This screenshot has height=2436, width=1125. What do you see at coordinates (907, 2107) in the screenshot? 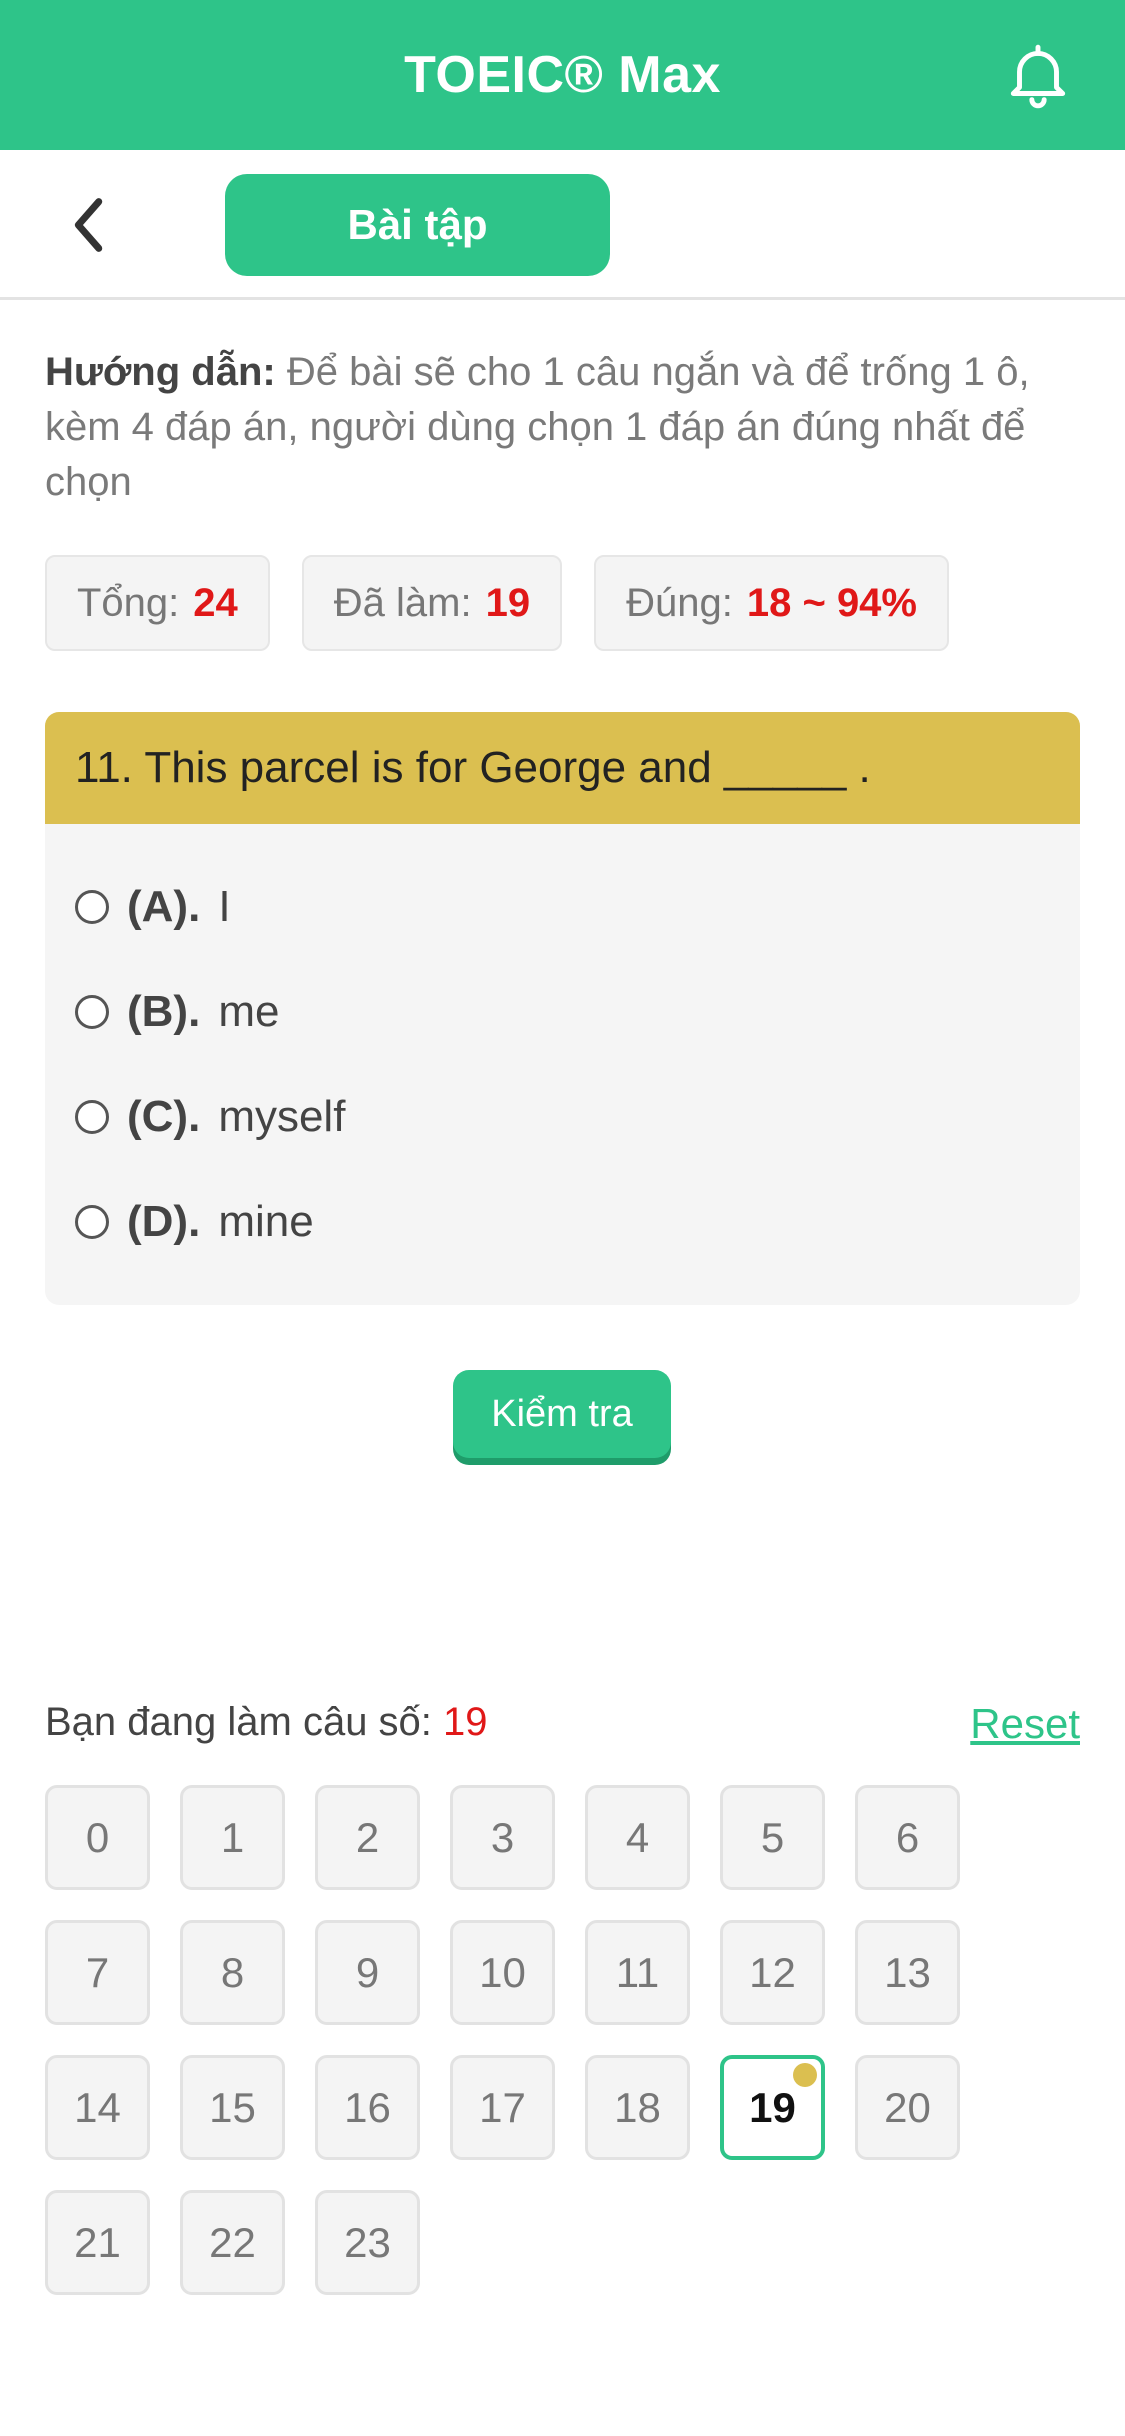
I see `question-cell-20: 20` at bounding box center [907, 2107].